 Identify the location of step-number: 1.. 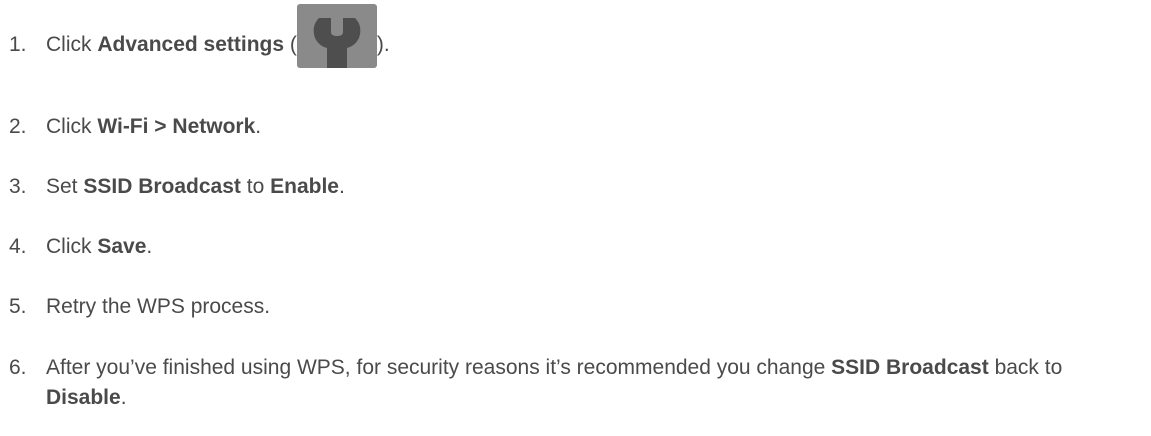
(18, 44).